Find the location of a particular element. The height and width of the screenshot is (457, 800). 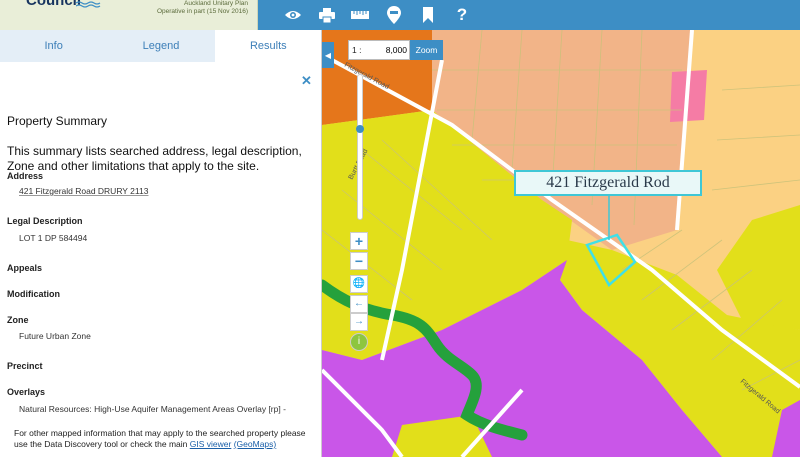

bookmark-icon is located at coordinates (428, 15).